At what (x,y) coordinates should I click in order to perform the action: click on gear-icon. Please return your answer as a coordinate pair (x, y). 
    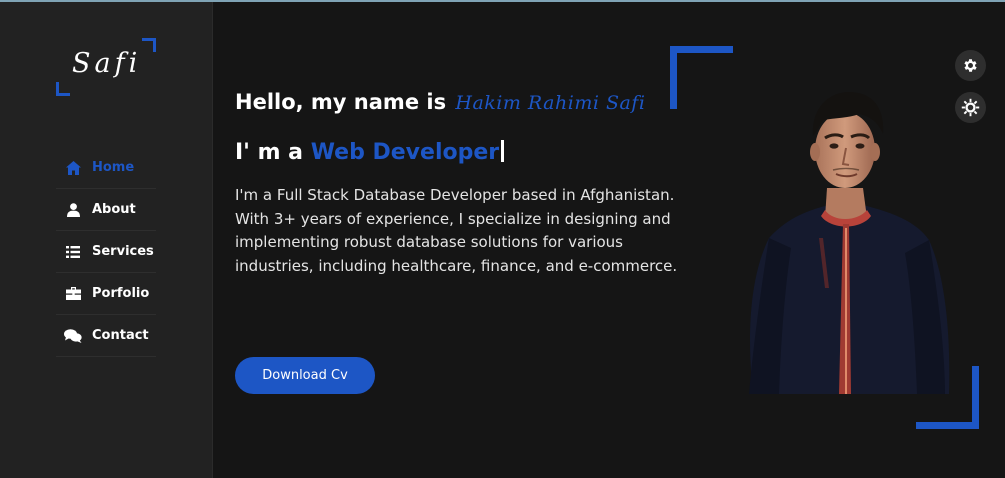
    Looking at the image, I should click on (970, 65).